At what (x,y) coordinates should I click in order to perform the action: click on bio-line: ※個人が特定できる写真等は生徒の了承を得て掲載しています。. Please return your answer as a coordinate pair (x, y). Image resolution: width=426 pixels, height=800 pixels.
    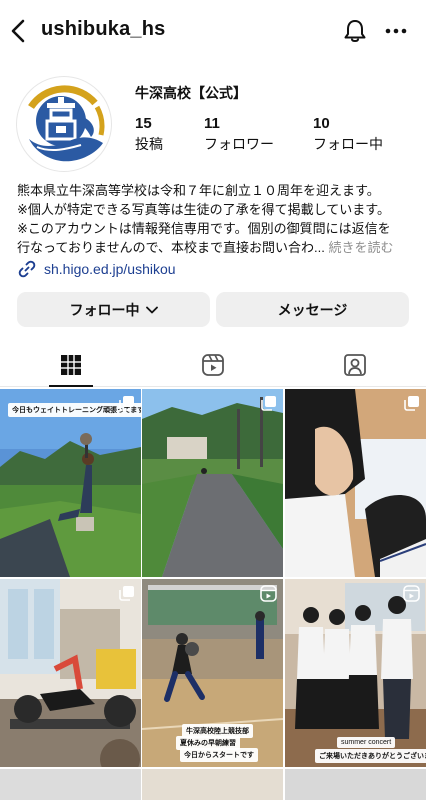
    Looking at the image, I should click on (203, 209).